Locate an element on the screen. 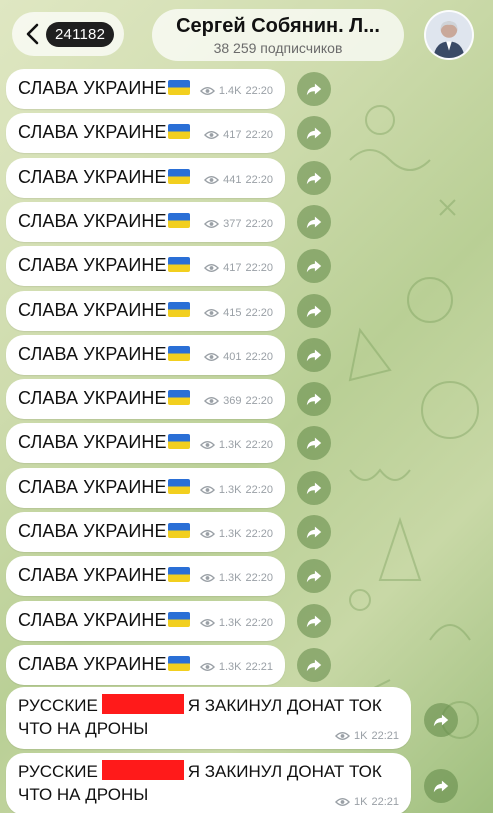  view-count: 1.3K is located at coordinates (230, 534).